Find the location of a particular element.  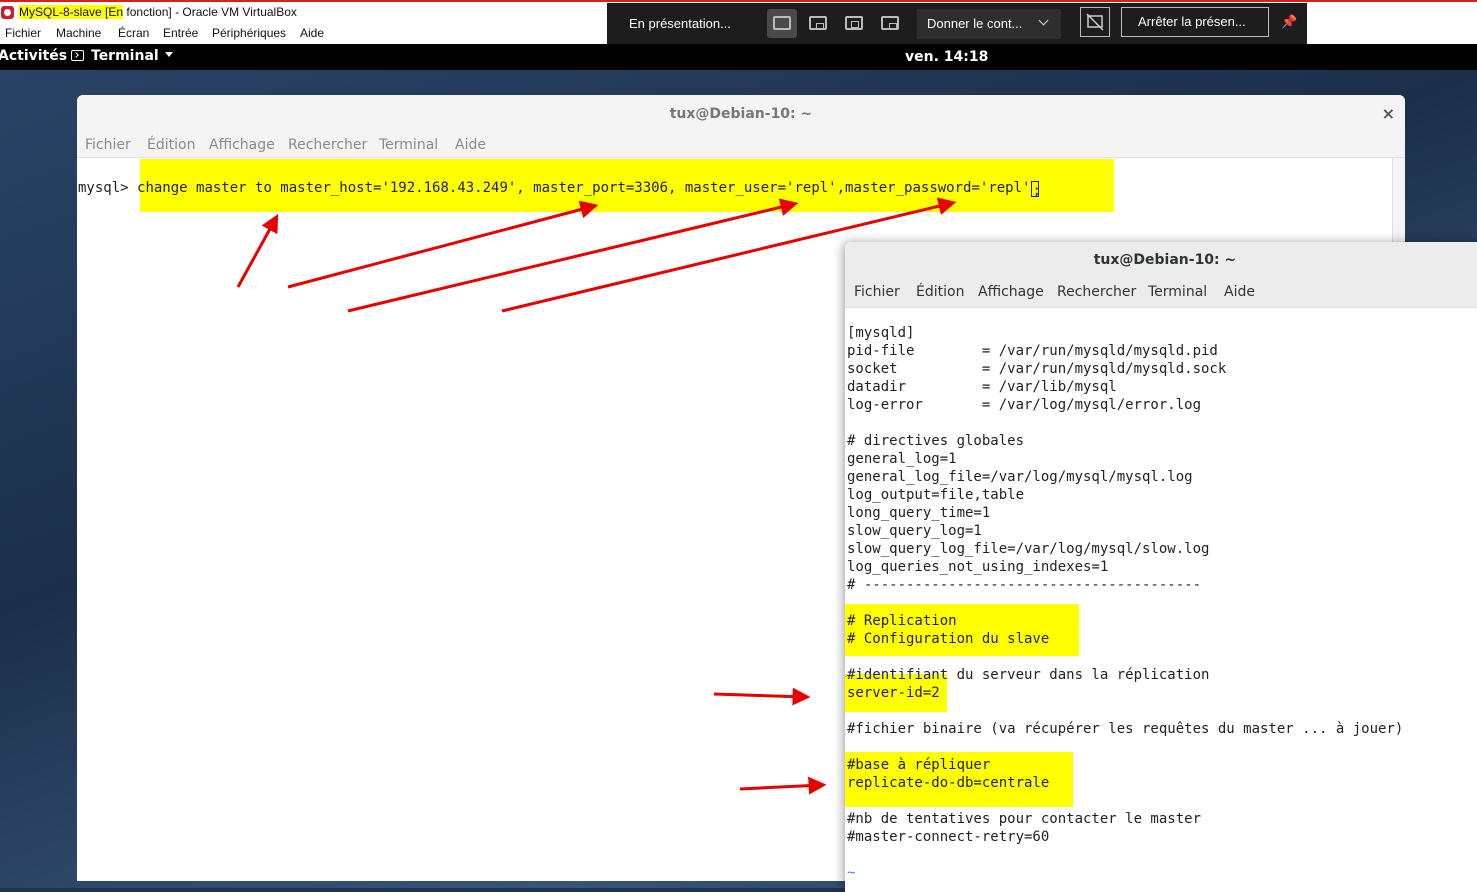

layout-fullscreen-icon is located at coordinates (782, 23).